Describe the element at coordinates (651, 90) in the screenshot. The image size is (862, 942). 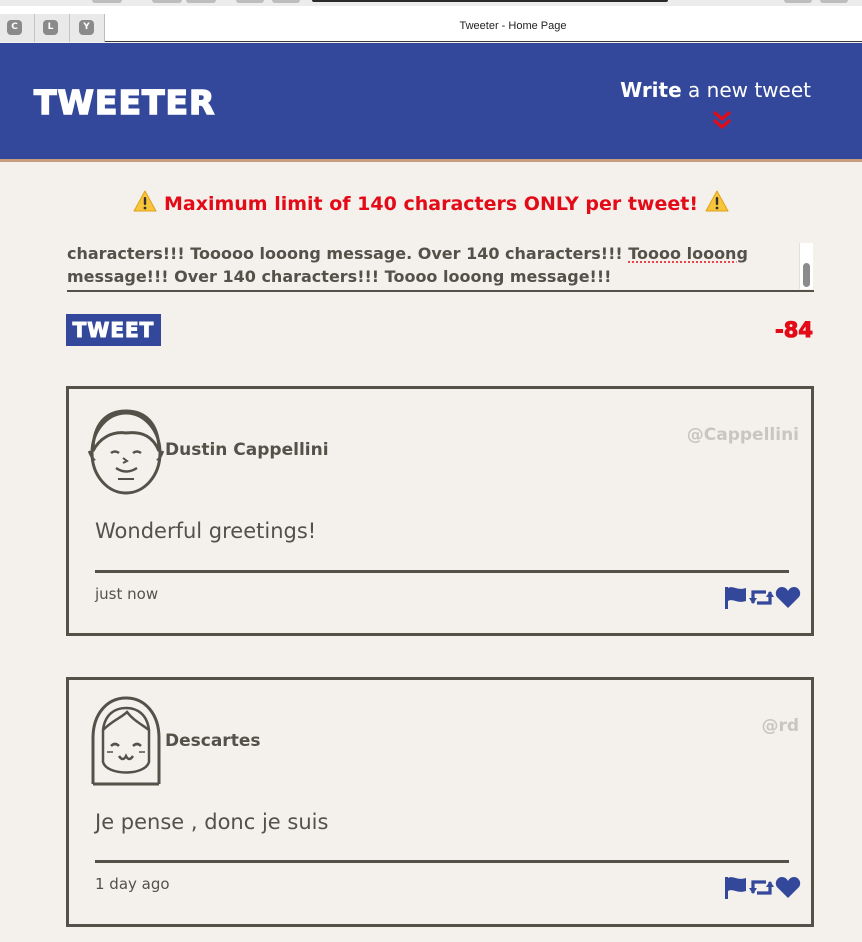
I see `compose-toggle-bold: Write` at that location.